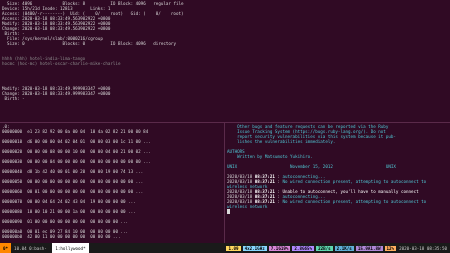 This screenshot has height=253, width=450. I want to click on terminal-cursor, so click(228, 211).